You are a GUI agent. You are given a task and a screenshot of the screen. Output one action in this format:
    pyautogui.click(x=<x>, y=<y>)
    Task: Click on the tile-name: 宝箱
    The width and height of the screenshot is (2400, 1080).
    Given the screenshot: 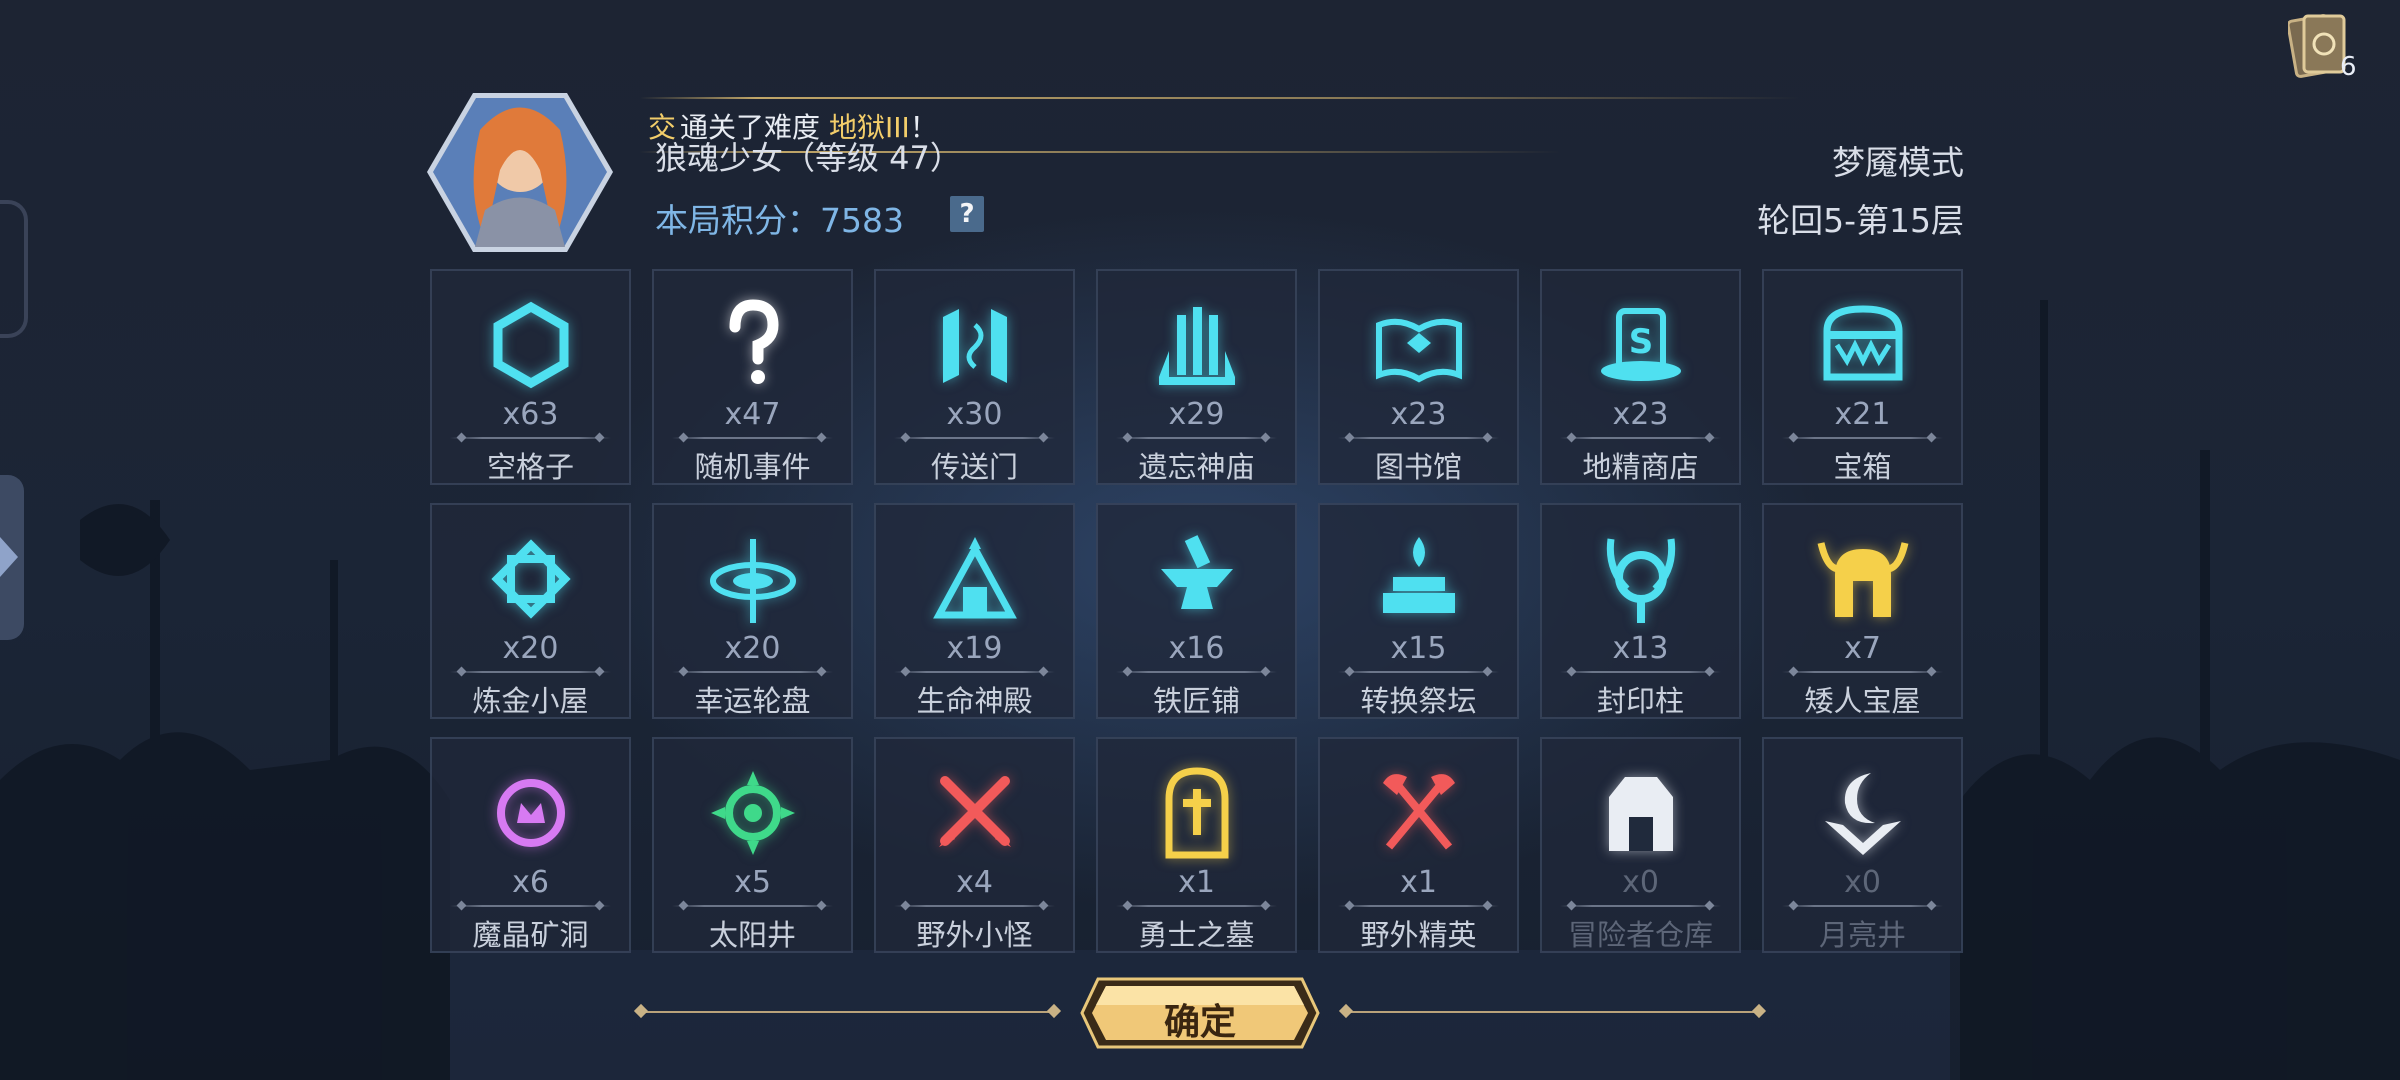 What is the action you would take?
    pyautogui.click(x=1862, y=467)
    